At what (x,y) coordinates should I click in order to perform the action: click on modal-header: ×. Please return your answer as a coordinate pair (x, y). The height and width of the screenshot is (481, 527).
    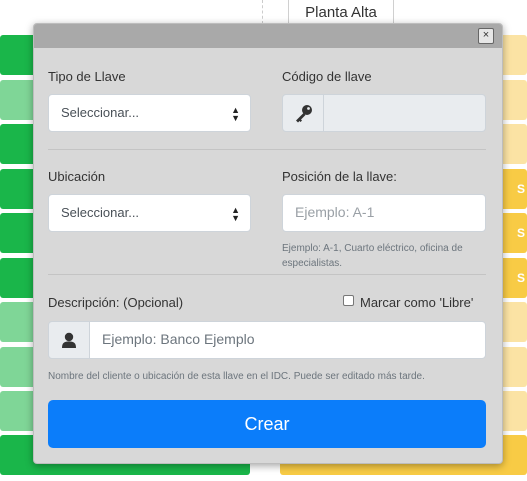
    Looking at the image, I should click on (268, 36).